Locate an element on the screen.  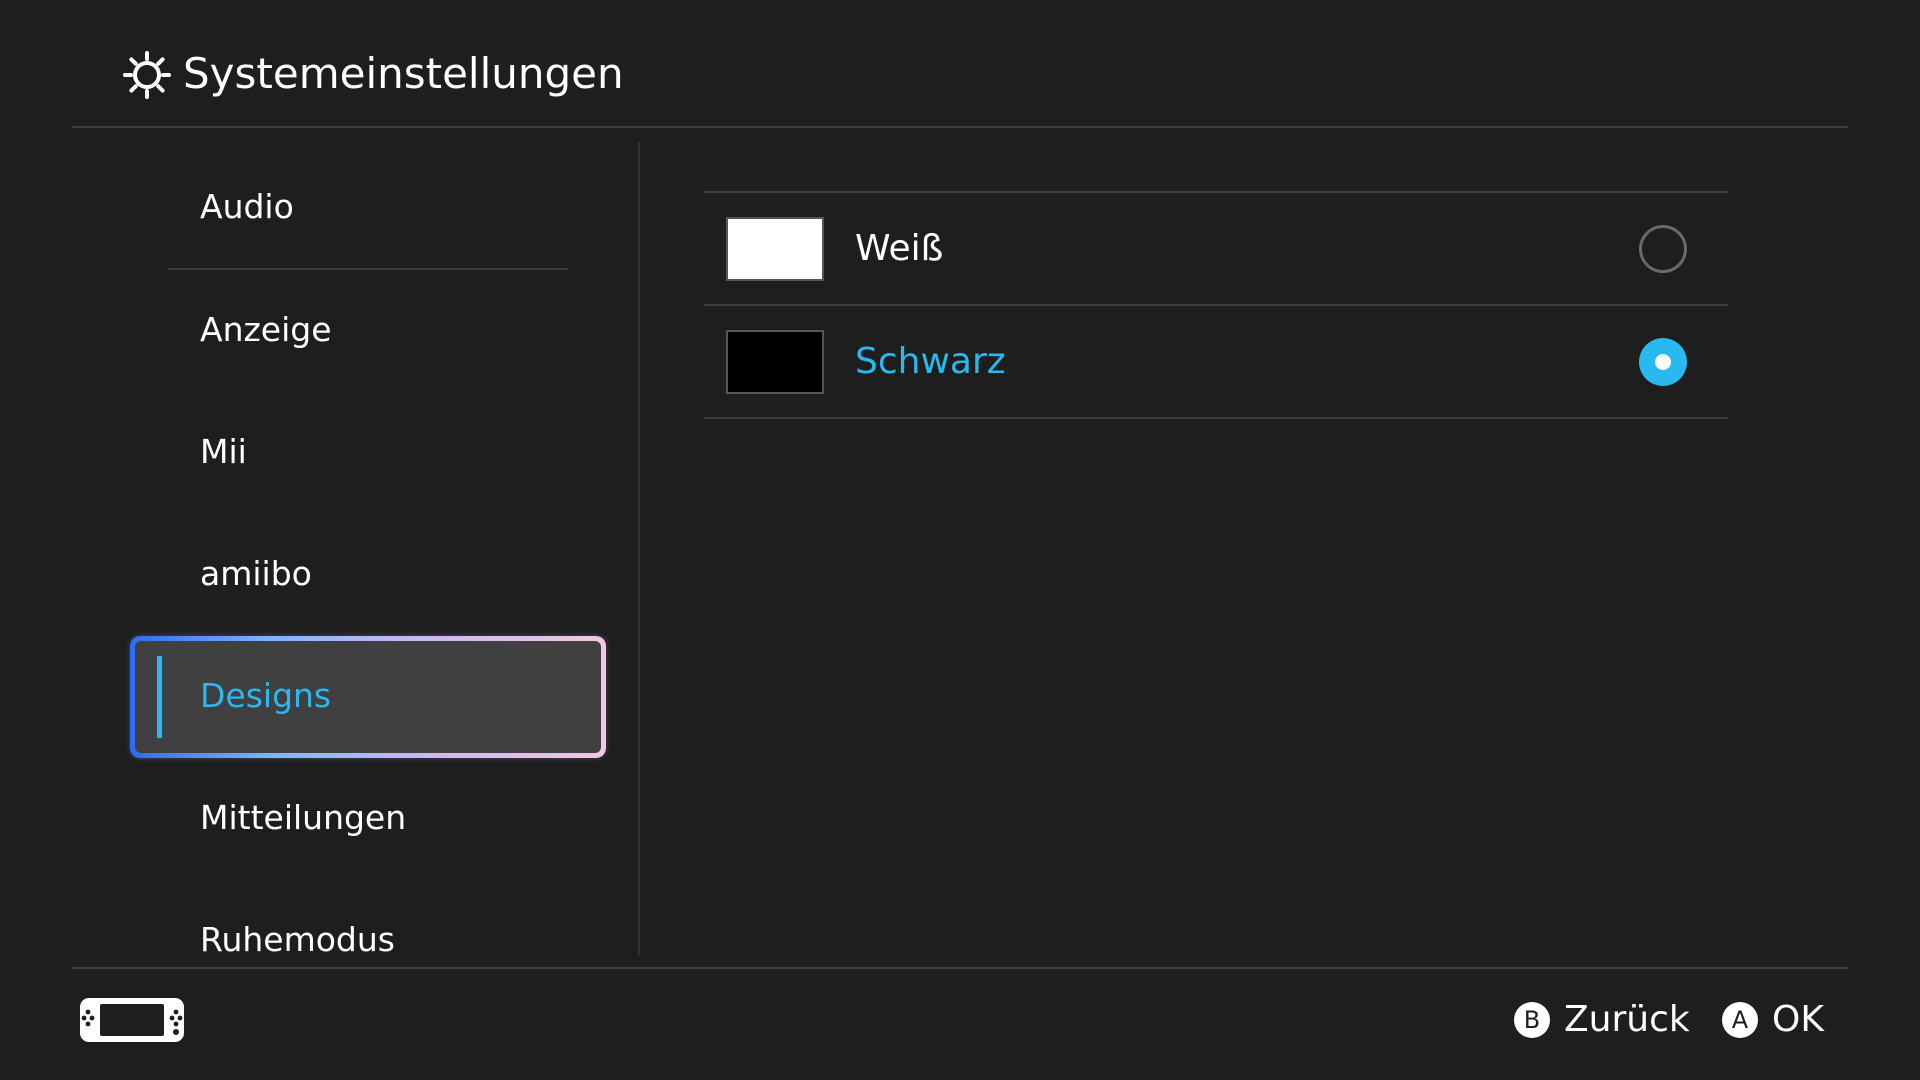
sidebar-item-mii: Mii is located at coordinates (223, 452).